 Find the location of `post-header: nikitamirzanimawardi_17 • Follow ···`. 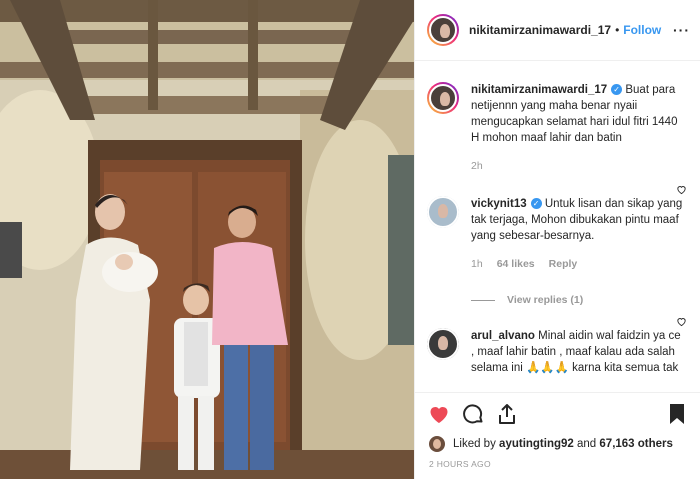

post-header: nikitamirzanimawardi_17 • Follow ··· is located at coordinates (557, 30).